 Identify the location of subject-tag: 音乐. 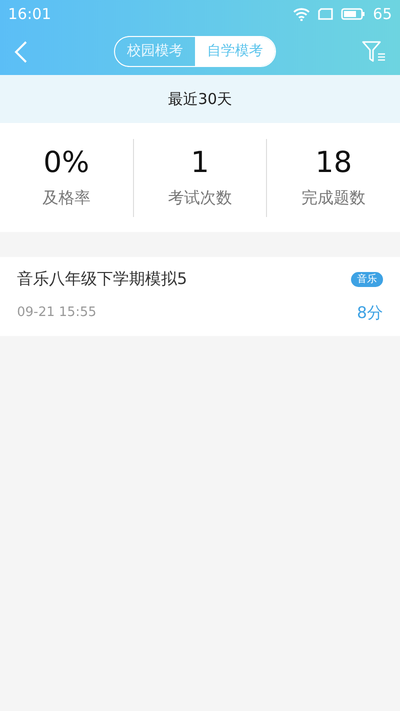
(367, 279).